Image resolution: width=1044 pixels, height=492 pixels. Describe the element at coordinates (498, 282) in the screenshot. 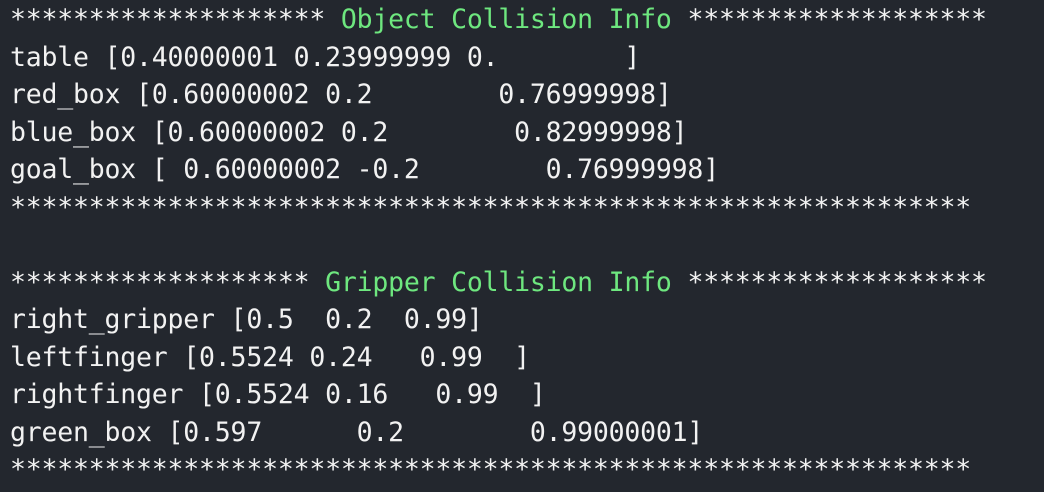

I see `gripper-section-title: Gripper Collision Info` at that location.